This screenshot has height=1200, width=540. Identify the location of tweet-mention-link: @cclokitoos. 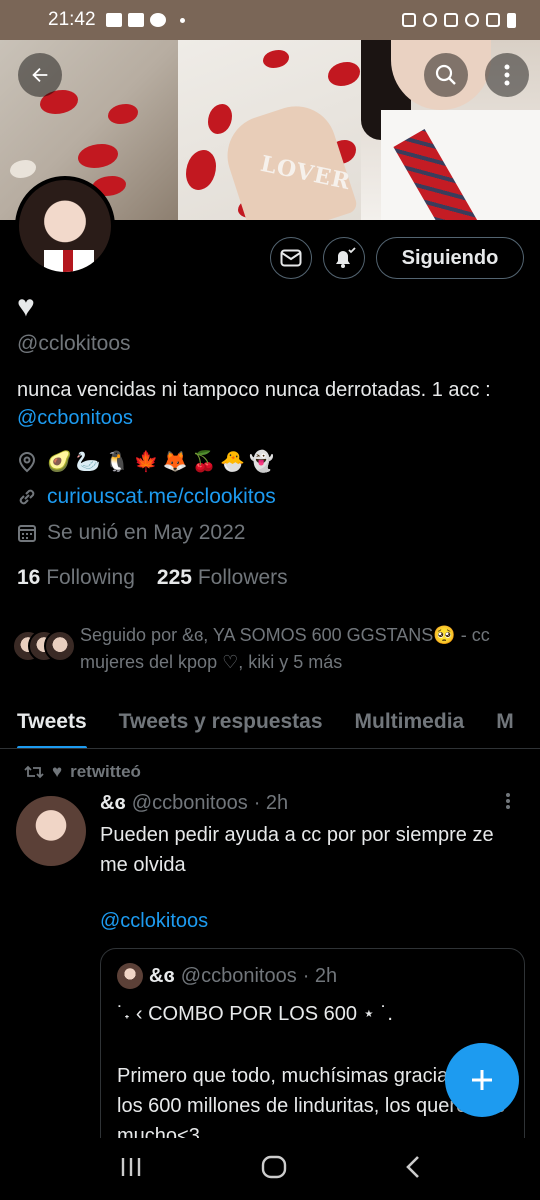
(154, 921).